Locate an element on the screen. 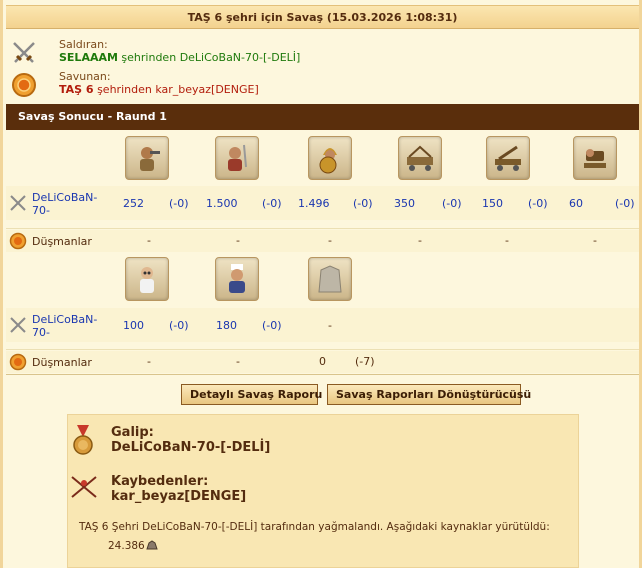  unit-count: 100 is located at coordinates (133, 325).